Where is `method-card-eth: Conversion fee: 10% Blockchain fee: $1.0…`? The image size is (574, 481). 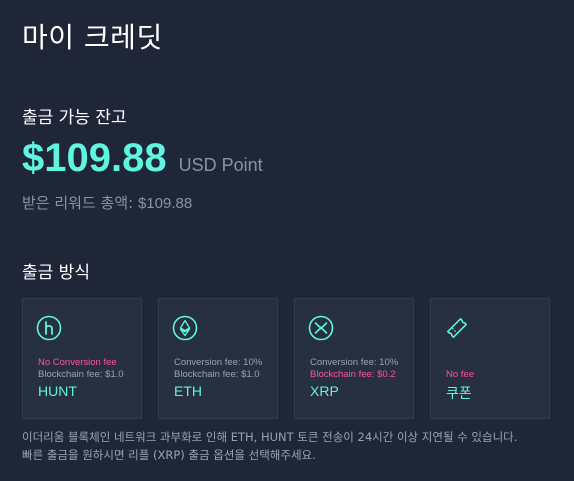 method-card-eth: Conversion fee: 10% Blockchain fee: $1.0… is located at coordinates (218, 358).